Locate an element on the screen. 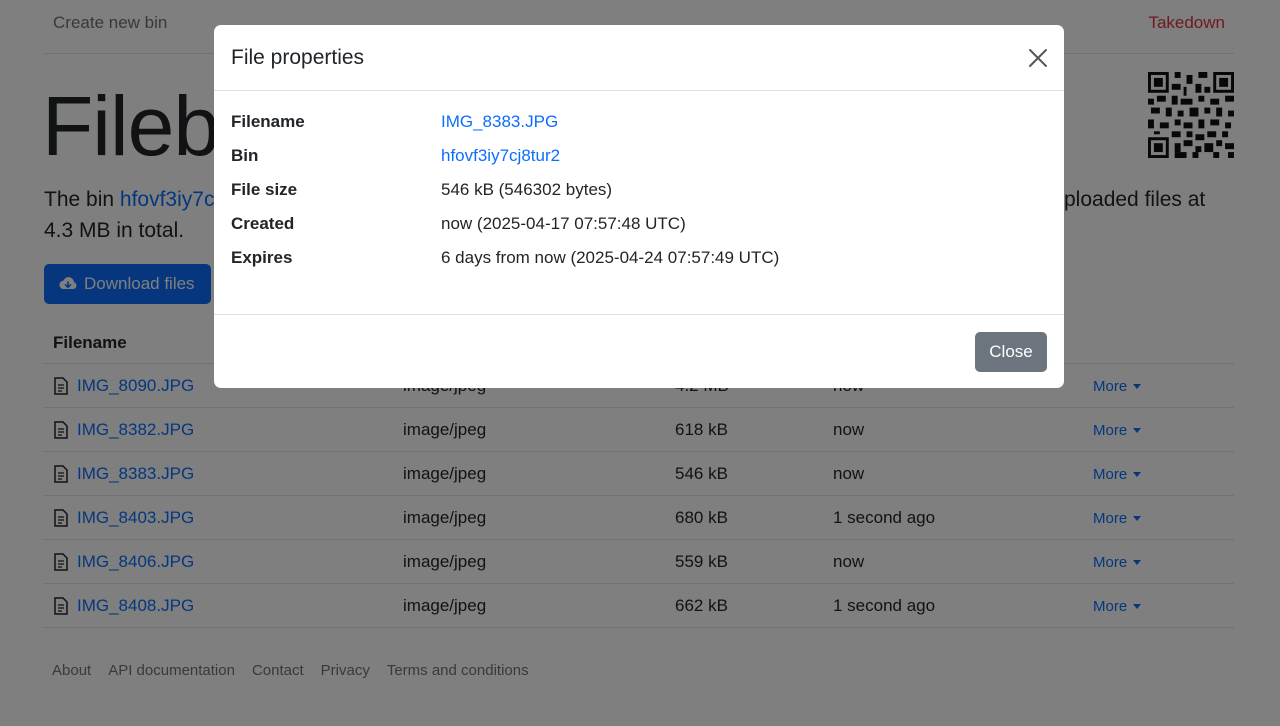  close-button: Close is located at coordinates (1011, 352).